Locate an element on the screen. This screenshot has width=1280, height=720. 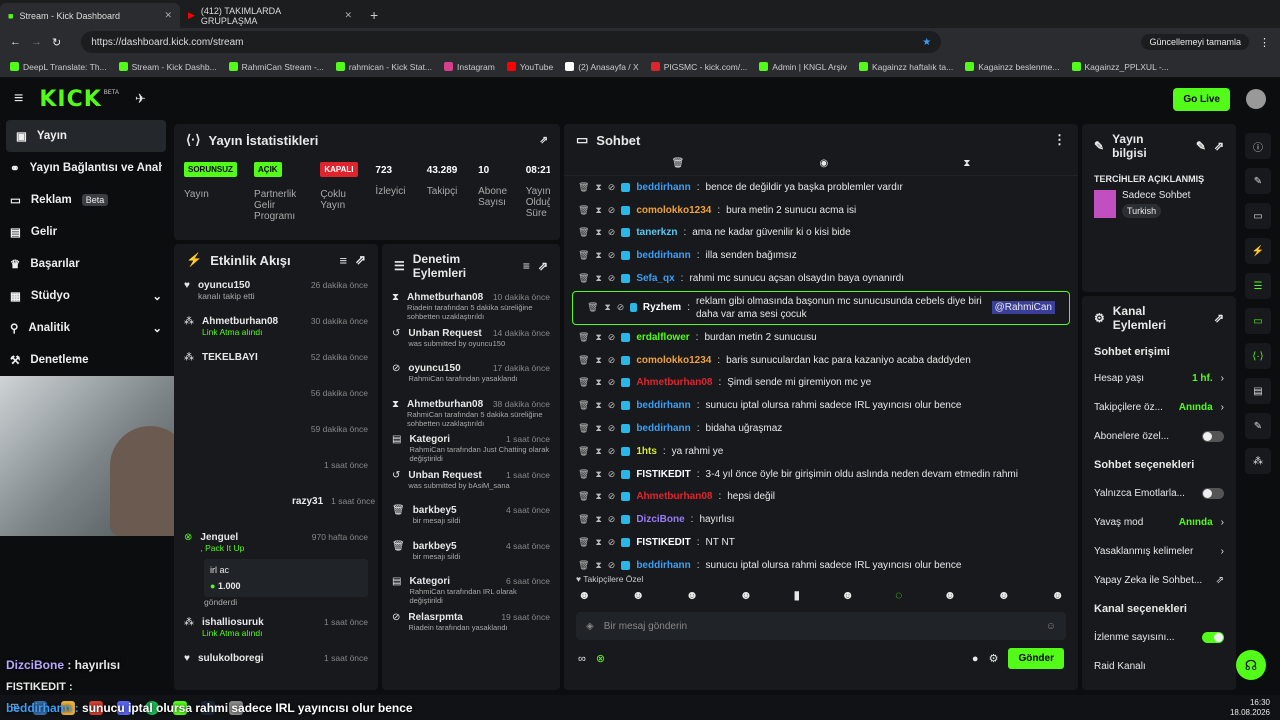
view-count-toggle is located at coordinates (1213, 637).